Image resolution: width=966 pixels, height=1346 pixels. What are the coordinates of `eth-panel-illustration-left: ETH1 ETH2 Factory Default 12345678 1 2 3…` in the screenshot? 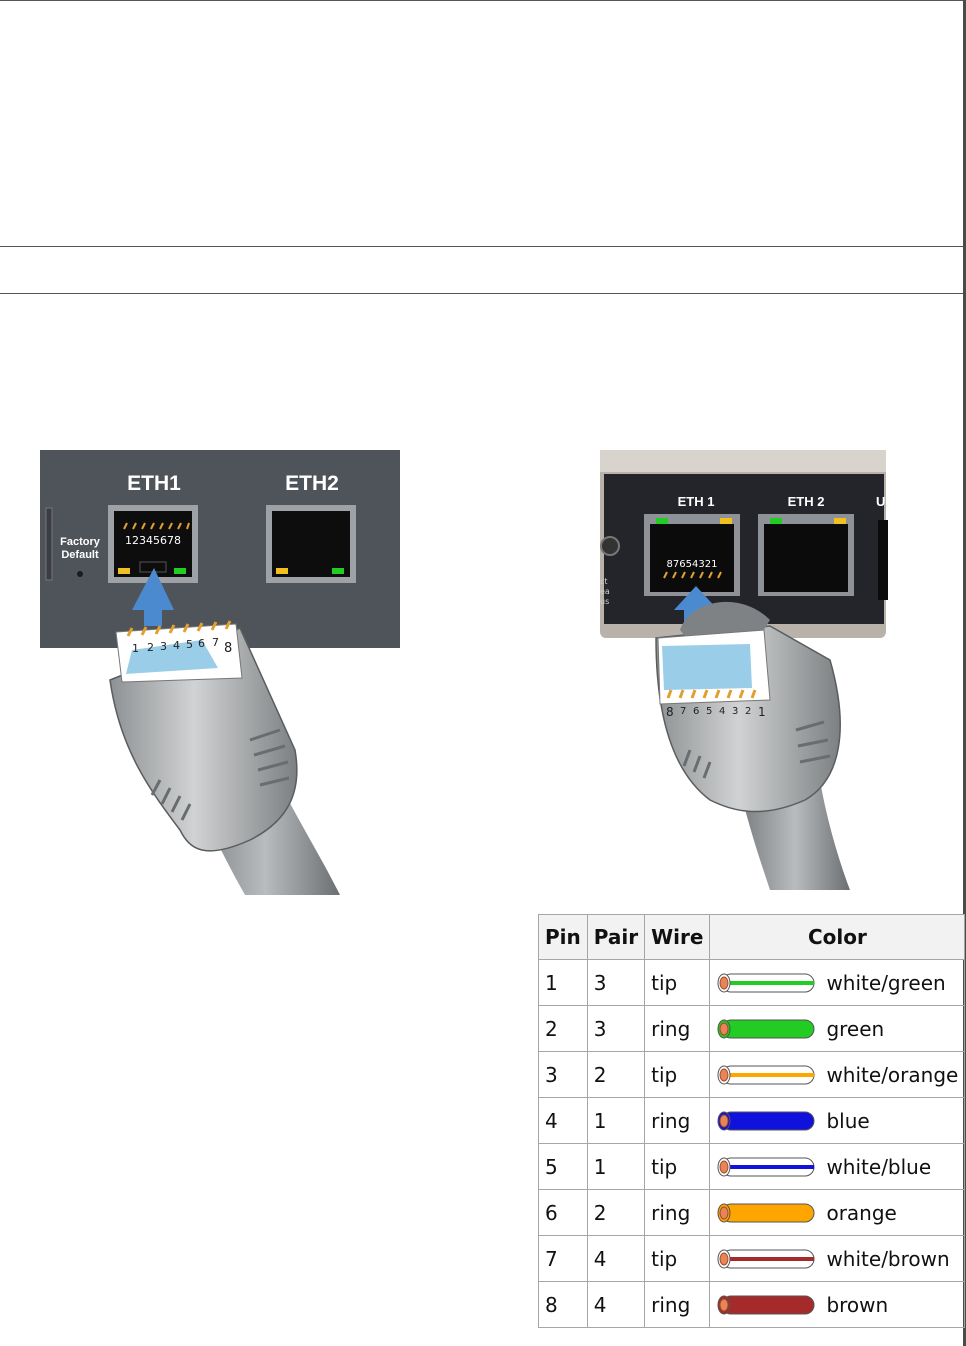 It's located at (220, 672).